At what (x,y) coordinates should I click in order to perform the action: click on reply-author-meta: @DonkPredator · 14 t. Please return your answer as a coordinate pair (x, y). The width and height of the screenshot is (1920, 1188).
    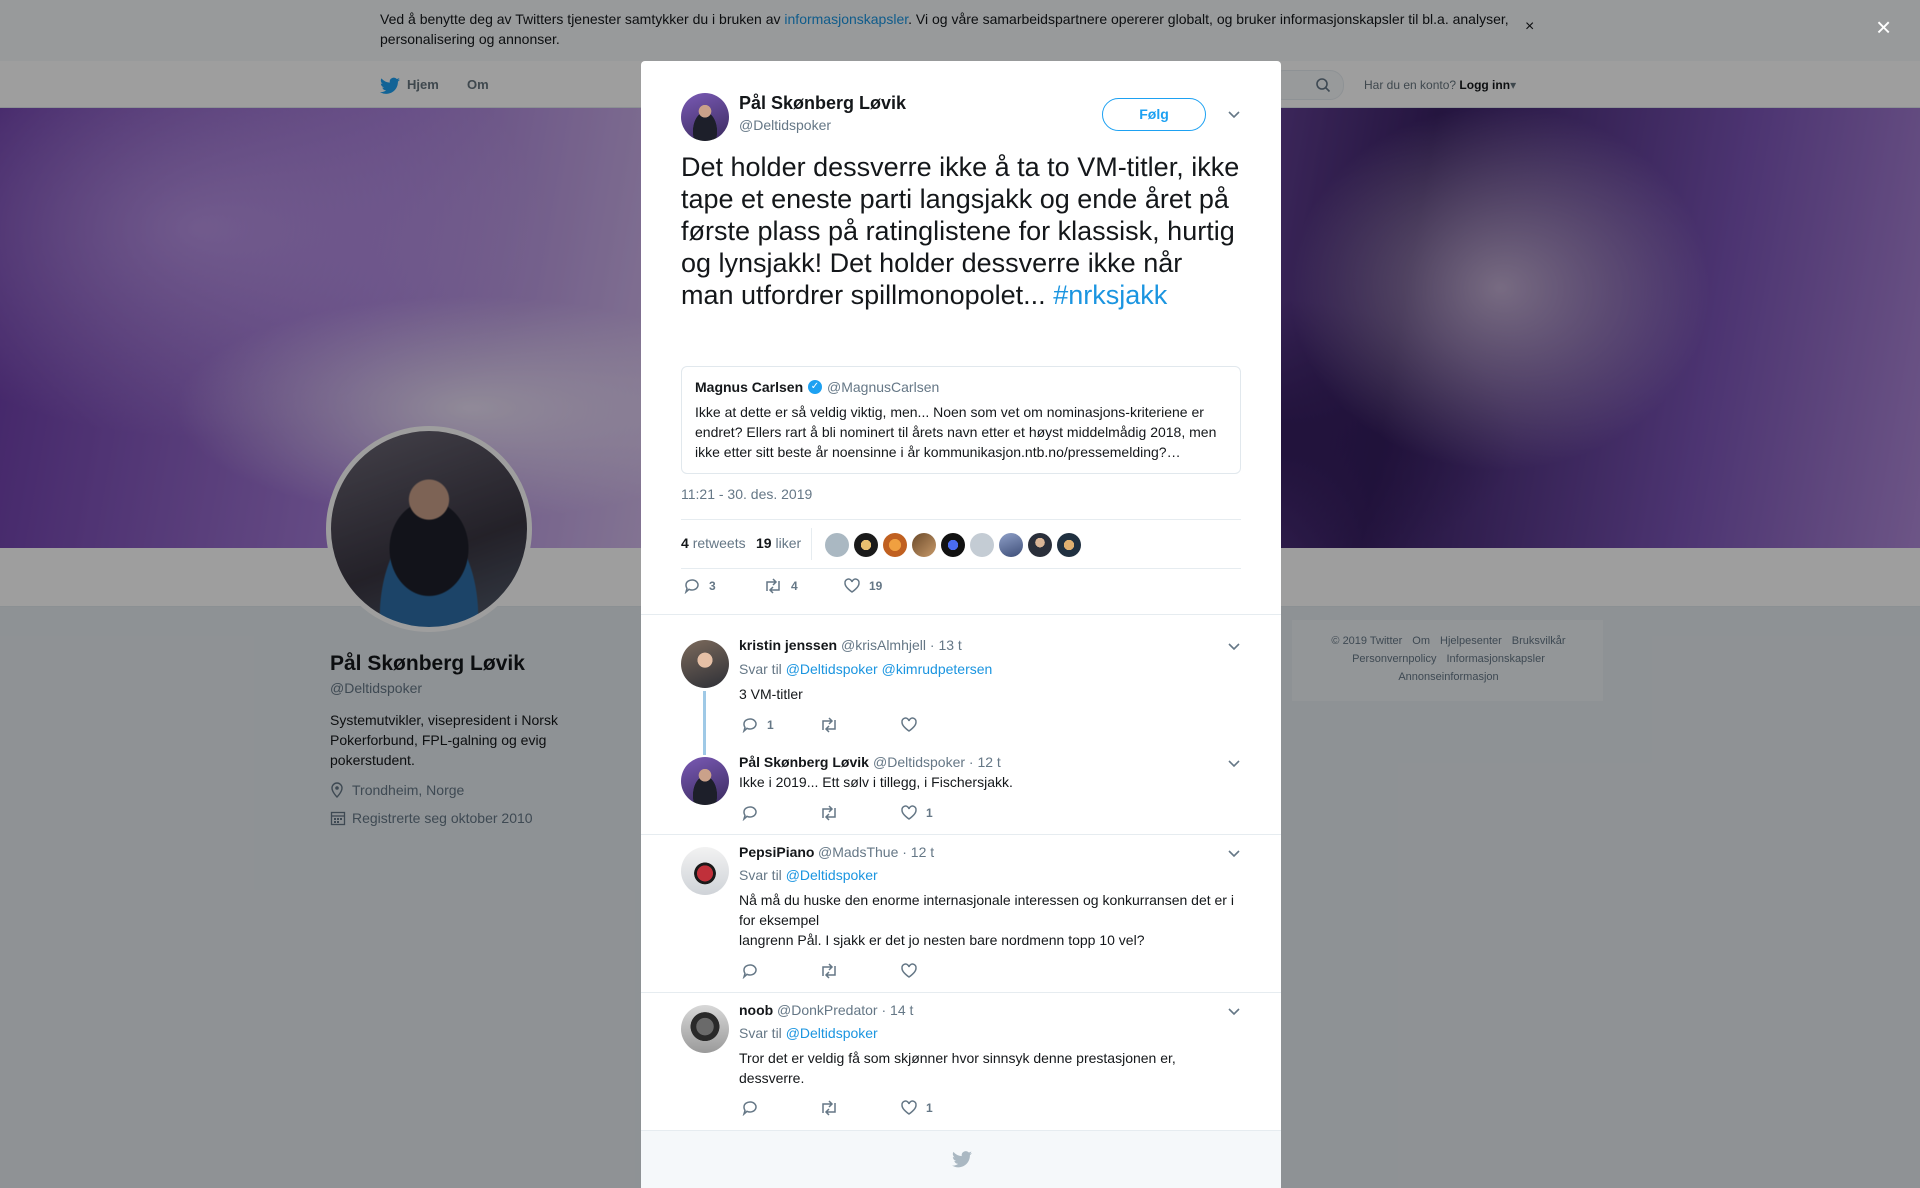
    Looking at the image, I should click on (845, 1010).